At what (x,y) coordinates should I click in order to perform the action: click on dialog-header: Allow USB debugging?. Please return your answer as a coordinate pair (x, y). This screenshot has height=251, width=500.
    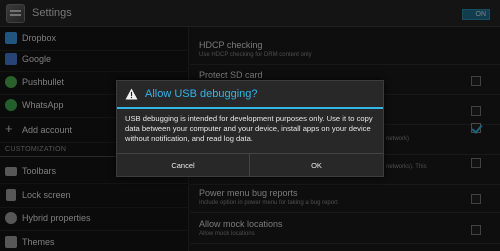
    Looking at the image, I should click on (250, 95).